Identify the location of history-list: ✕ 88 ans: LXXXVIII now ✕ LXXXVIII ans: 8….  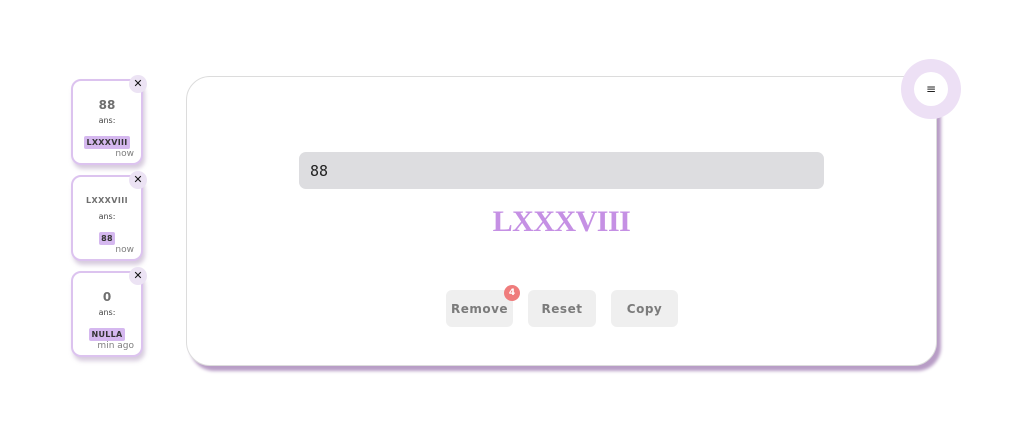
(109, 221).